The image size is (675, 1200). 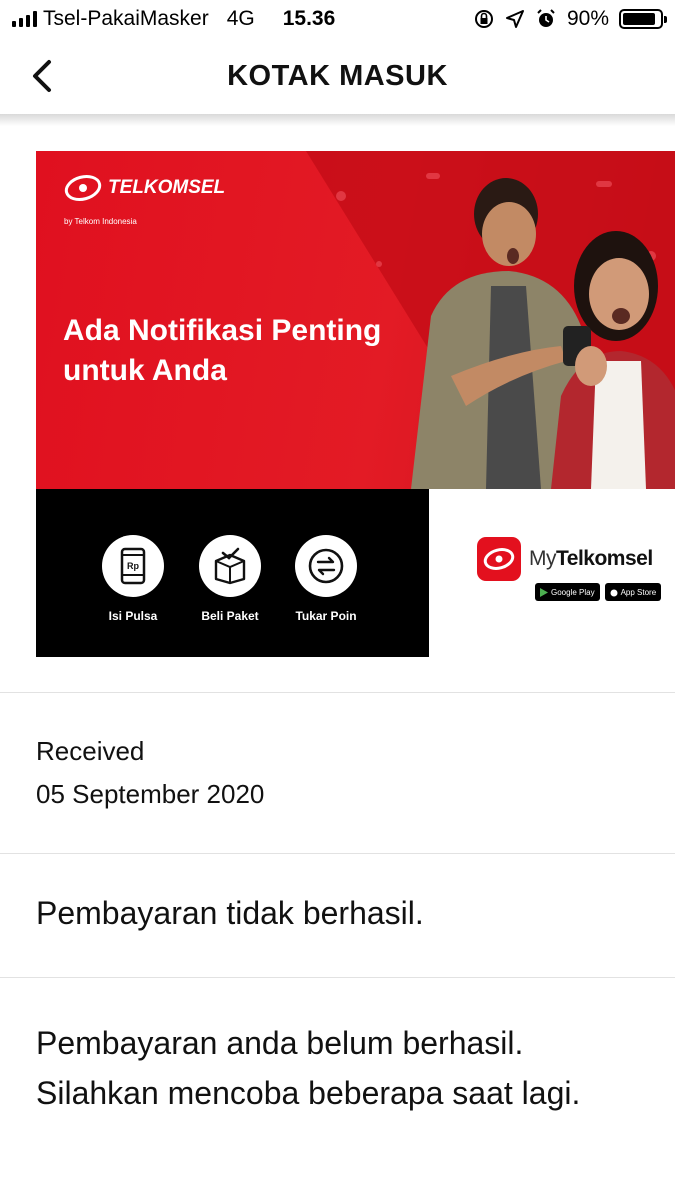 I want to click on feature-label: Tukar Poin, so click(x=326, y=616).